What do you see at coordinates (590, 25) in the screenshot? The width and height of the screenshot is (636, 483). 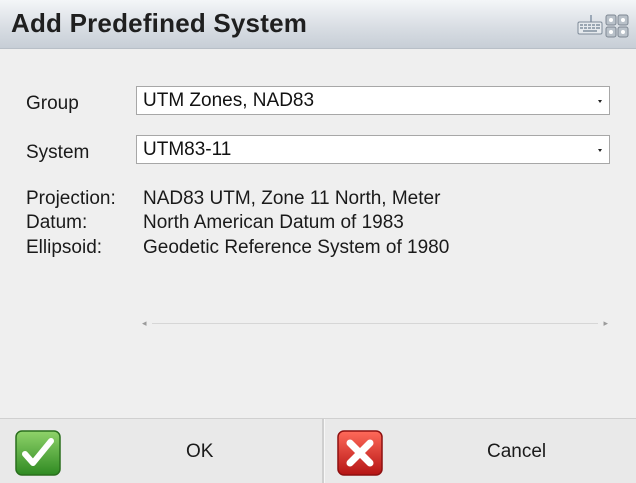 I see `keyboard-icon` at bounding box center [590, 25].